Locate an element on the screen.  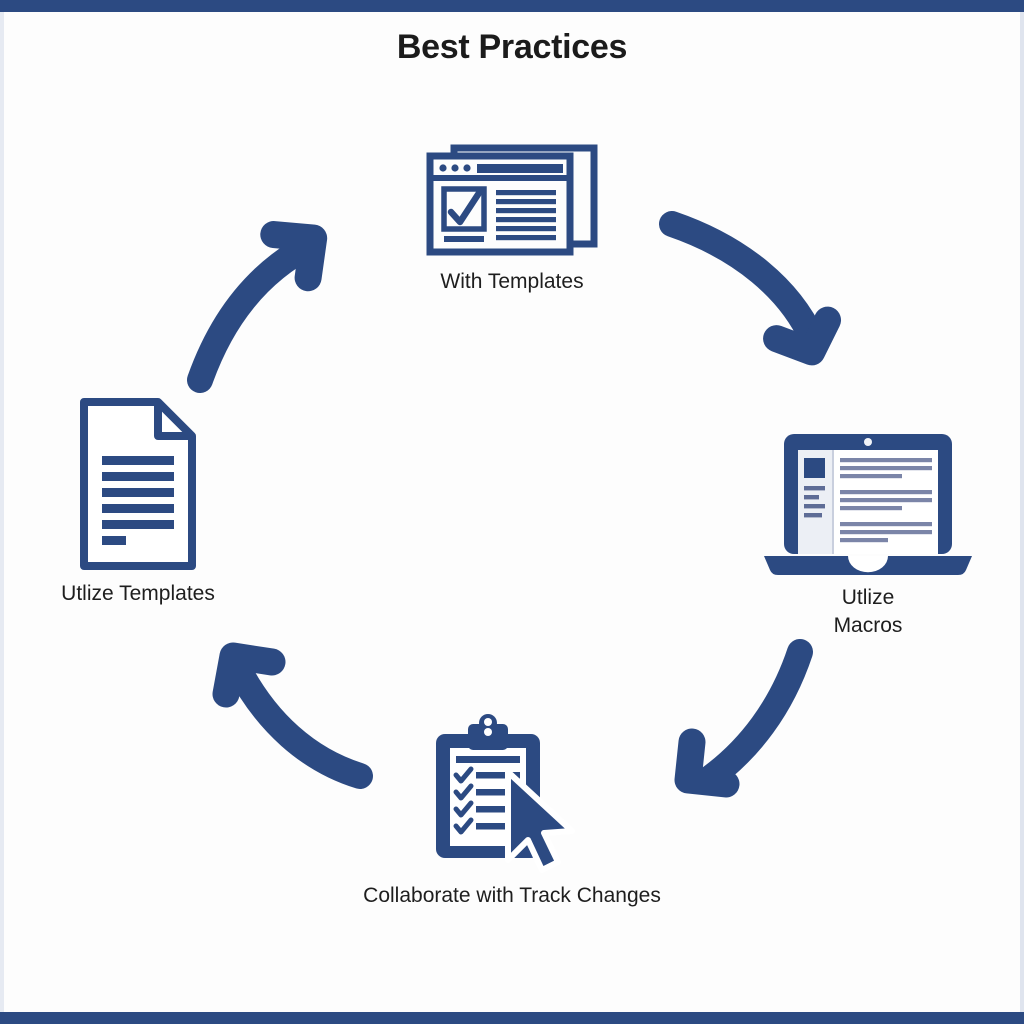
frame-bar-left is located at coordinates (2, 512).